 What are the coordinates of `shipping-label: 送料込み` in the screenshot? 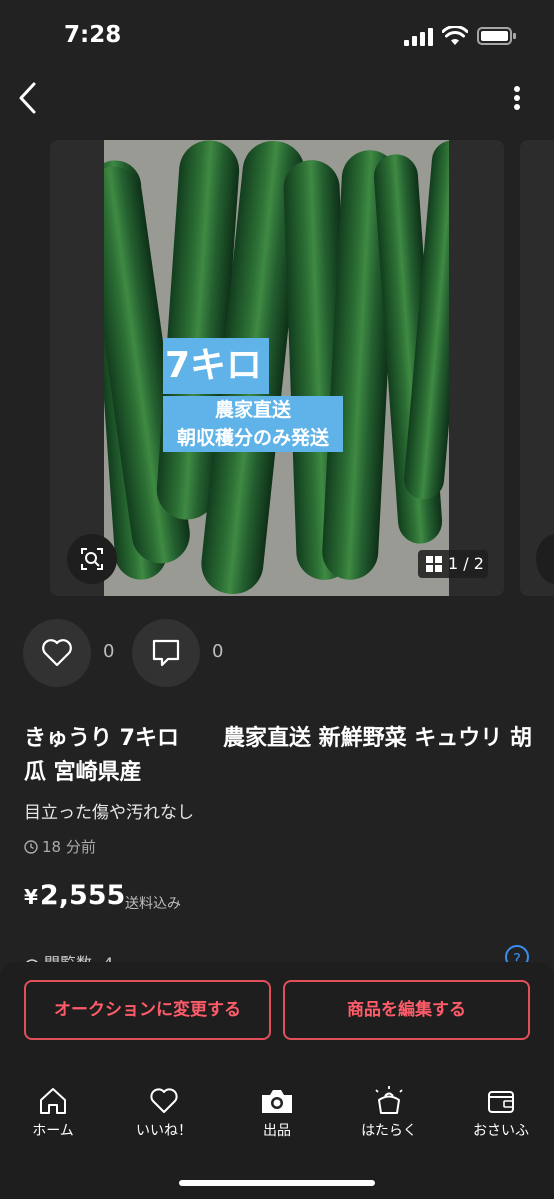 It's located at (153, 904).